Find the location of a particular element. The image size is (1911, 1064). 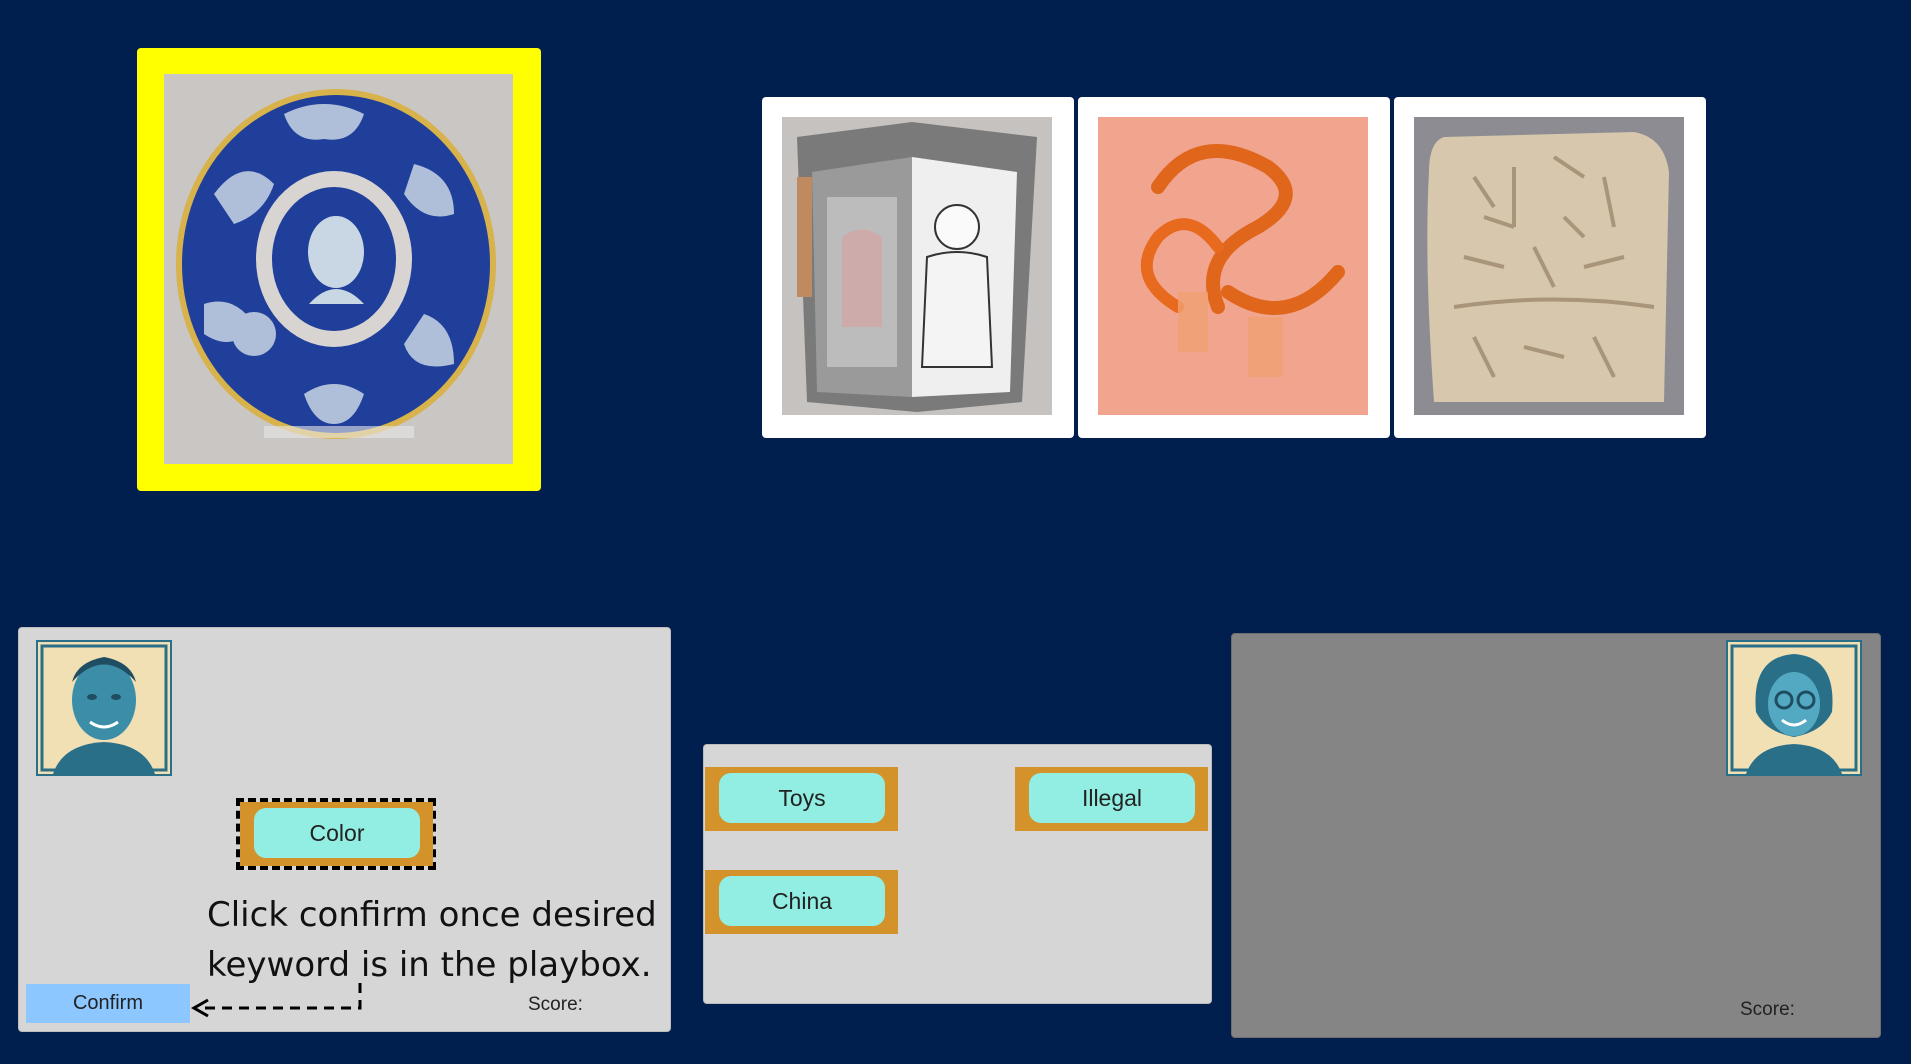

orange-glass-sculpture-icon is located at coordinates (1233, 266).